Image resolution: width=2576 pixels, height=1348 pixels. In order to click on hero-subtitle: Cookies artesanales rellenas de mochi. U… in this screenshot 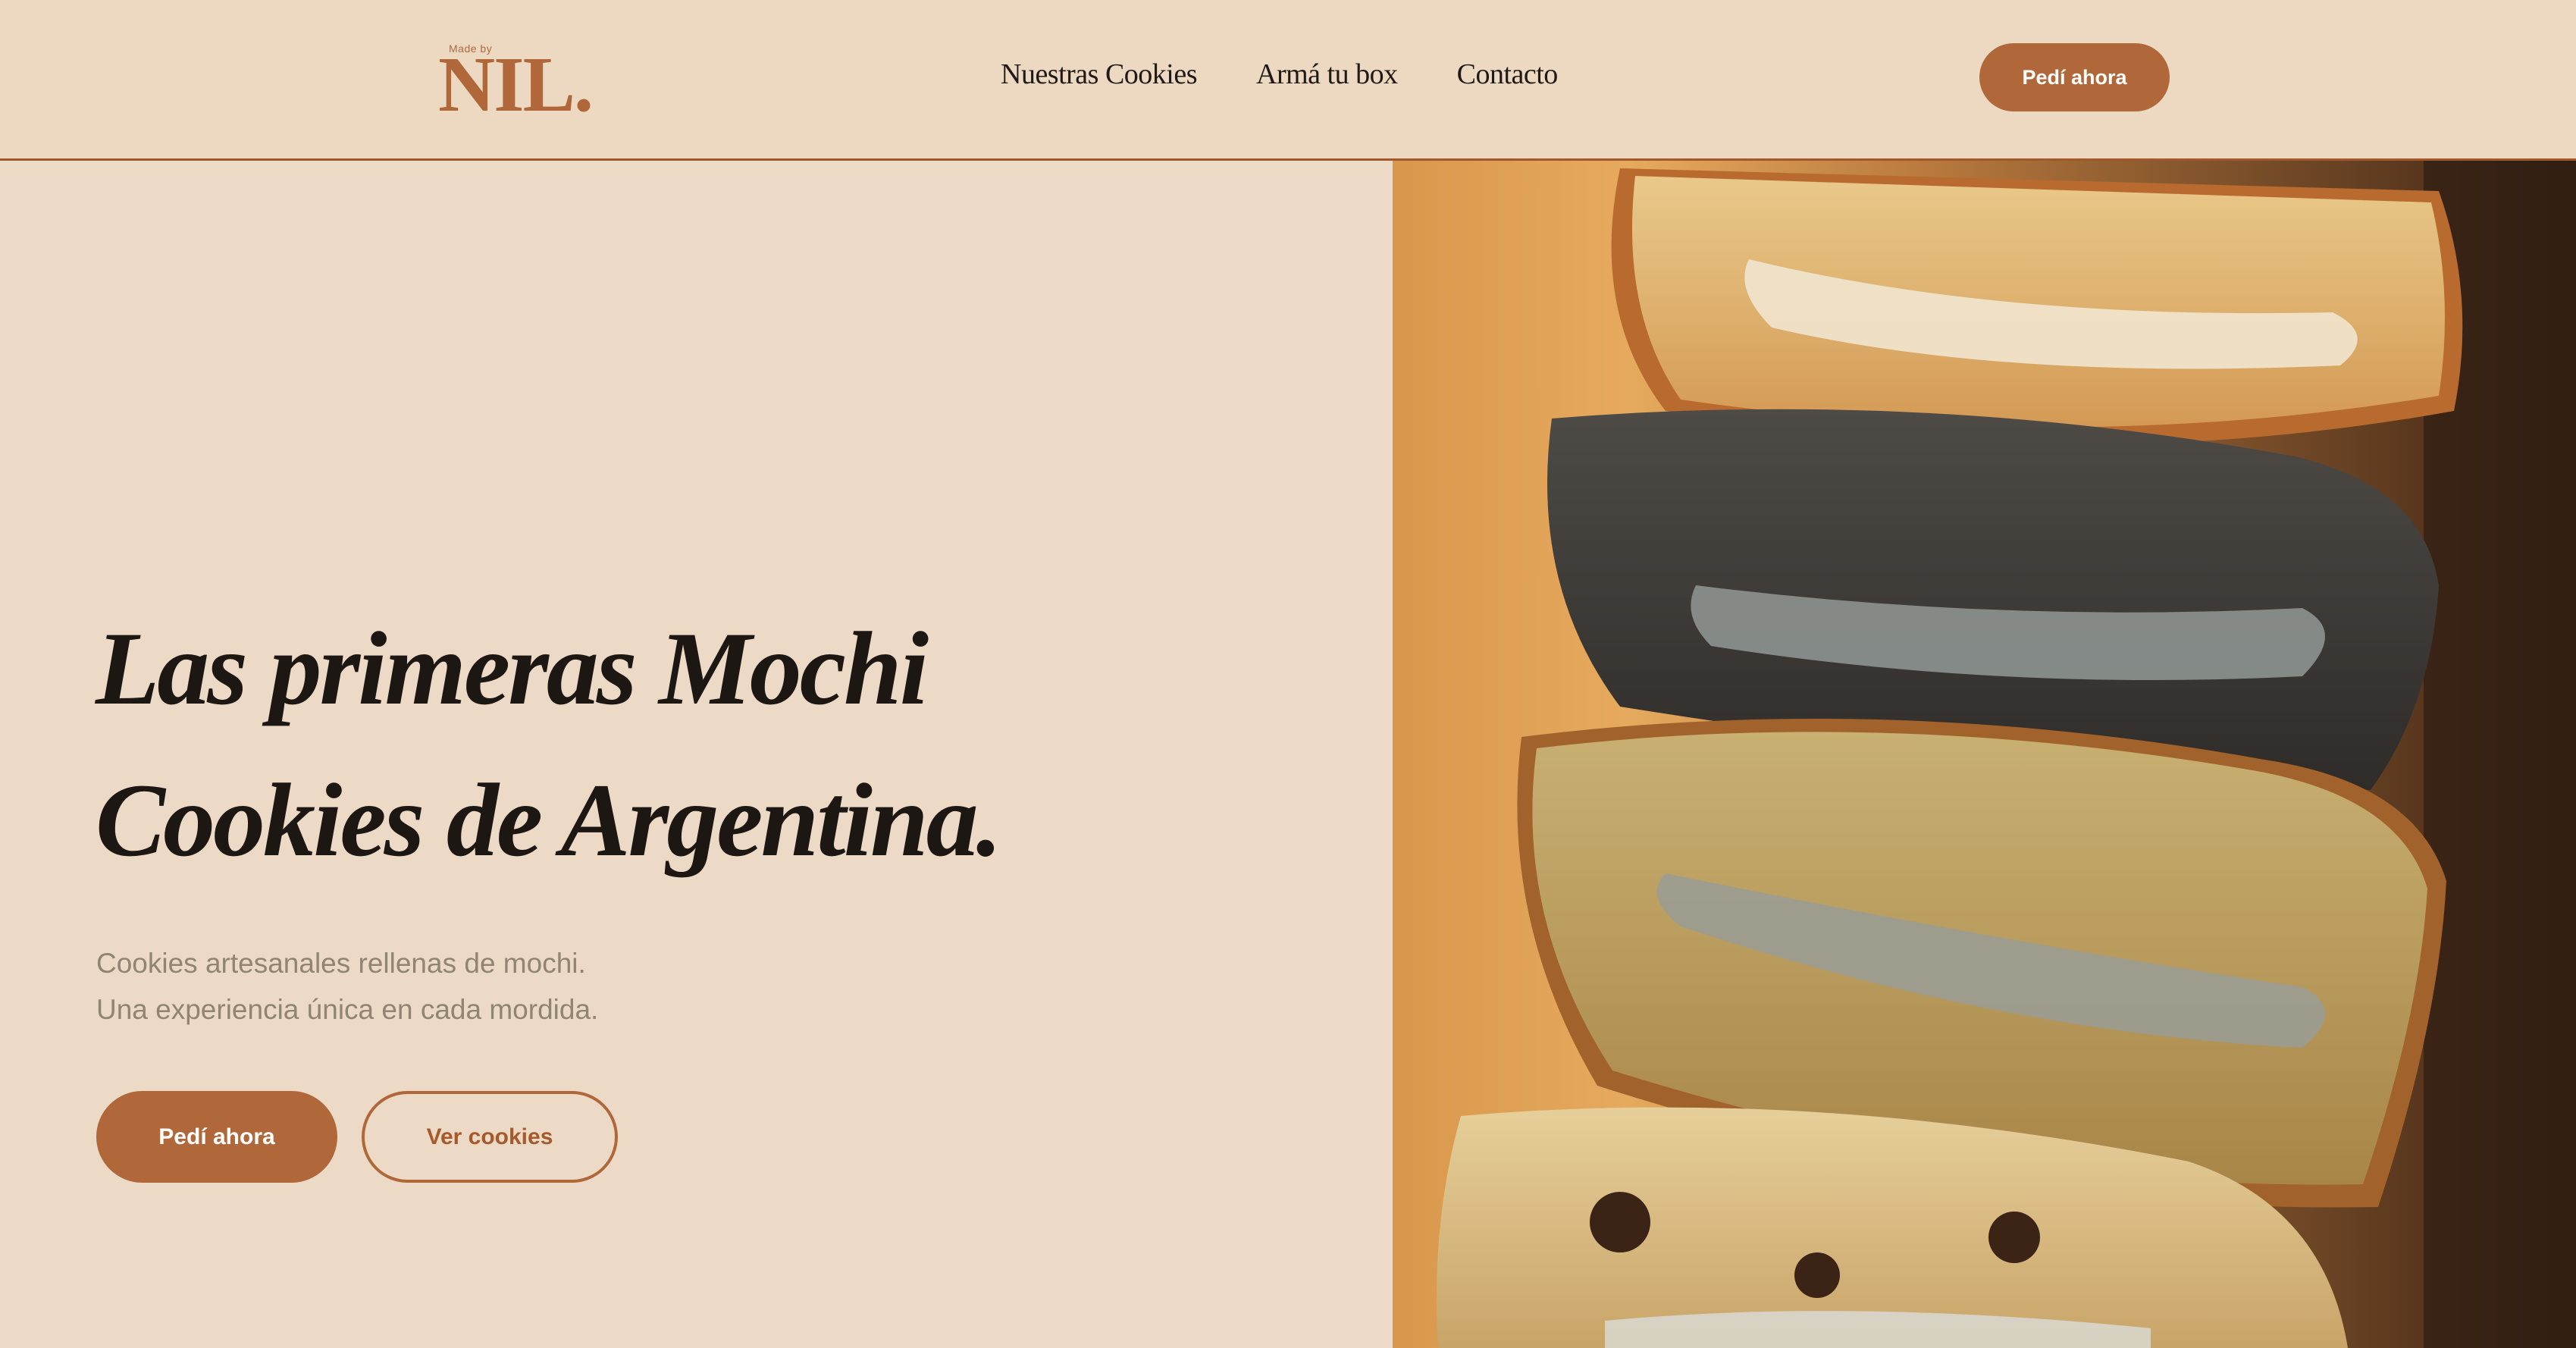, I will do `click(347, 986)`.